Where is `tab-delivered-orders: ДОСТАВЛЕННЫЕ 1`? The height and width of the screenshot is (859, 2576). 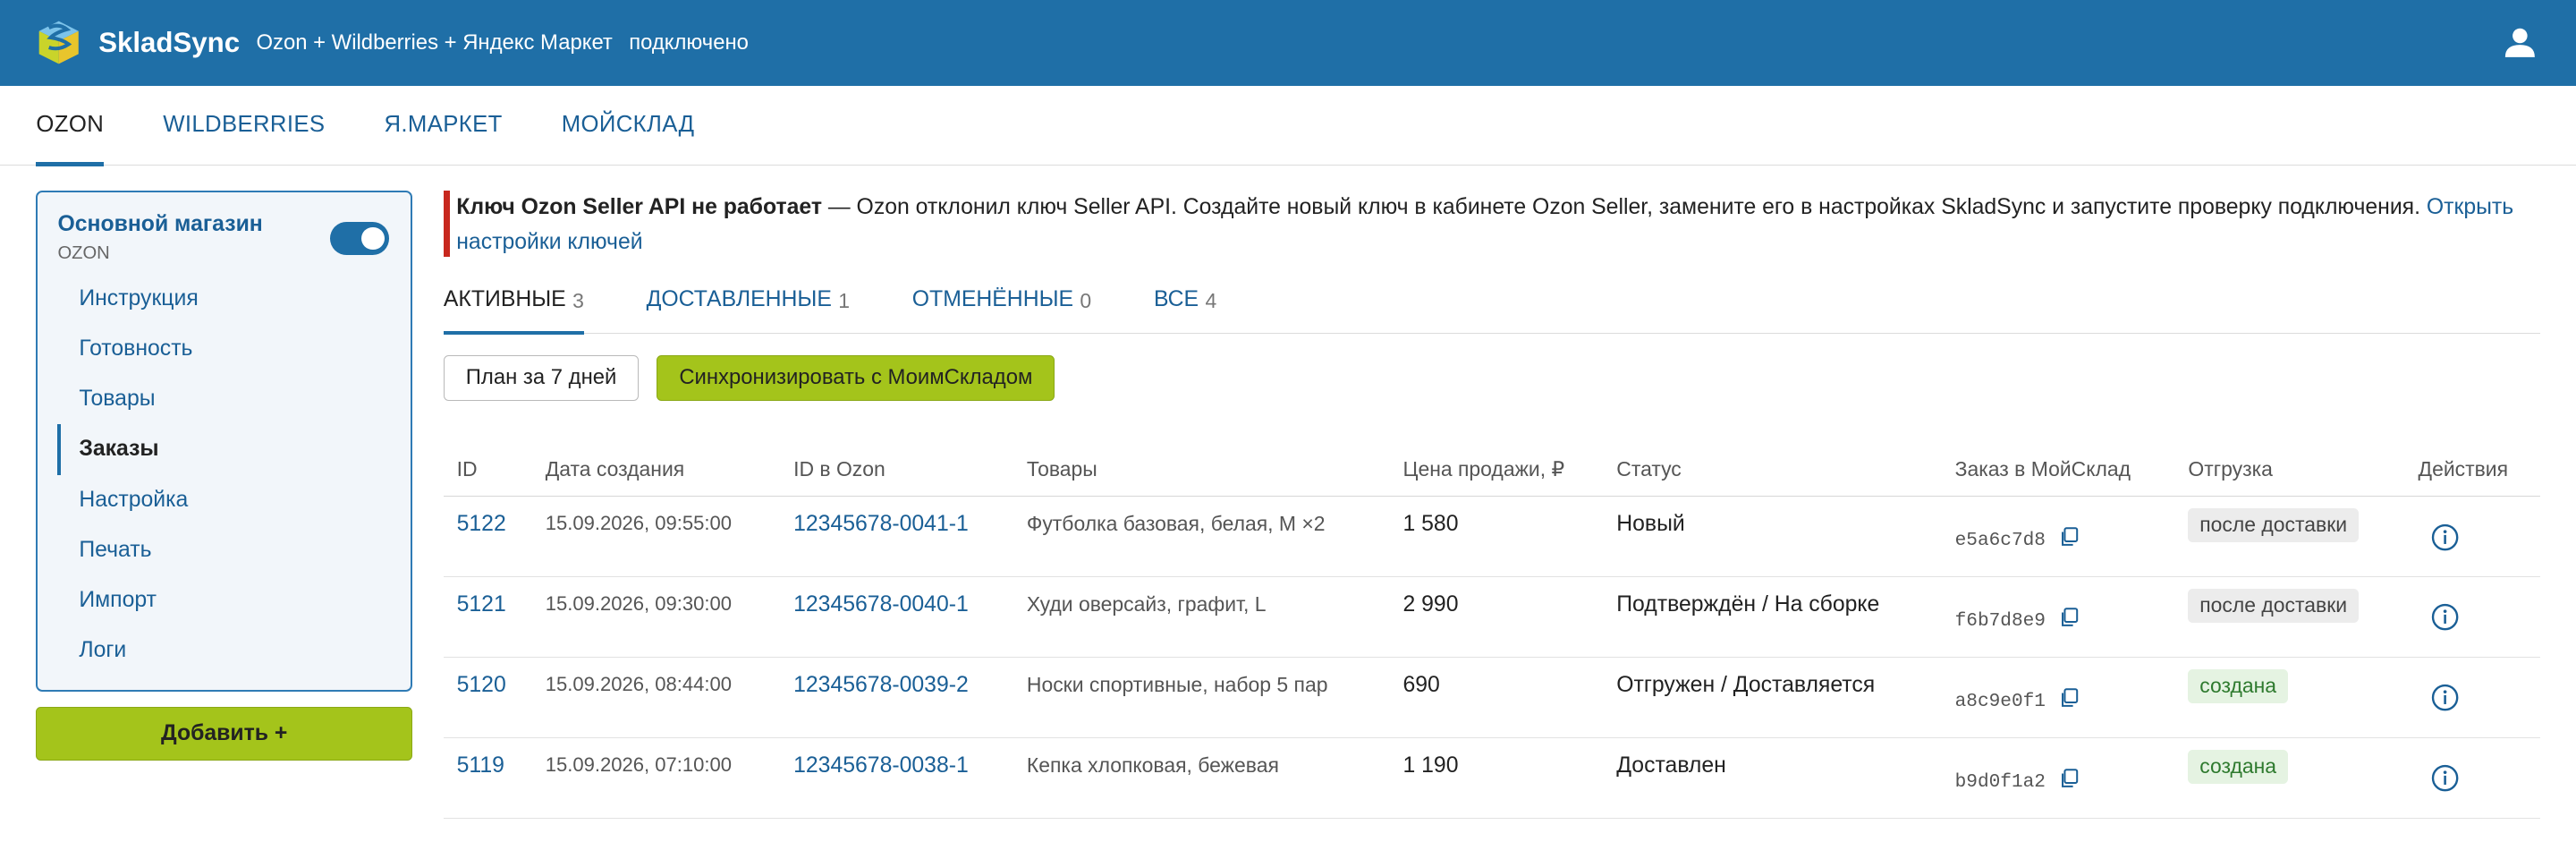
tab-delivered-orders: ДОСТАВЛЕННЫЕ 1 is located at coordinates (748, 304).